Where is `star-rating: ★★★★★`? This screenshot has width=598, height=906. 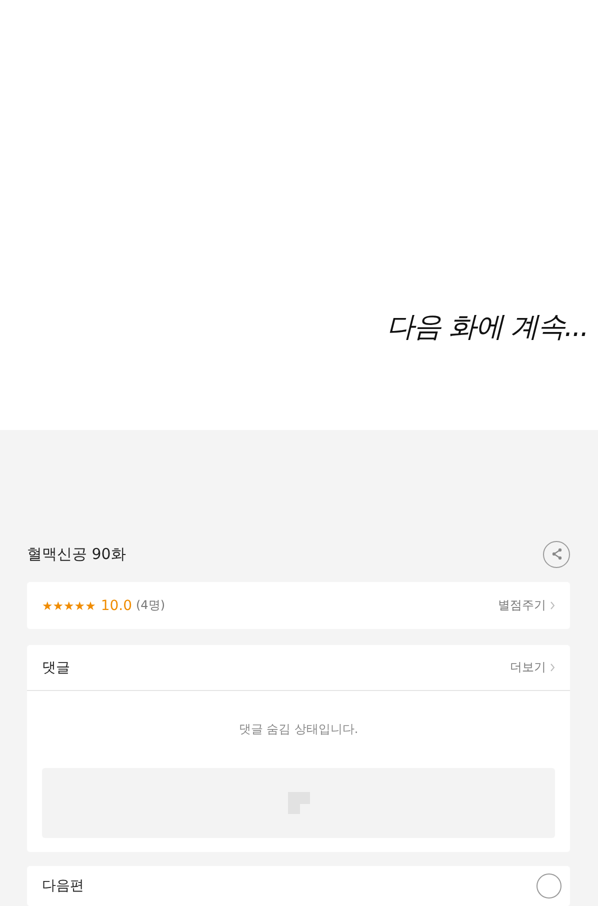
star-rating: ★★★★★ is located at coordinates (69, 605).